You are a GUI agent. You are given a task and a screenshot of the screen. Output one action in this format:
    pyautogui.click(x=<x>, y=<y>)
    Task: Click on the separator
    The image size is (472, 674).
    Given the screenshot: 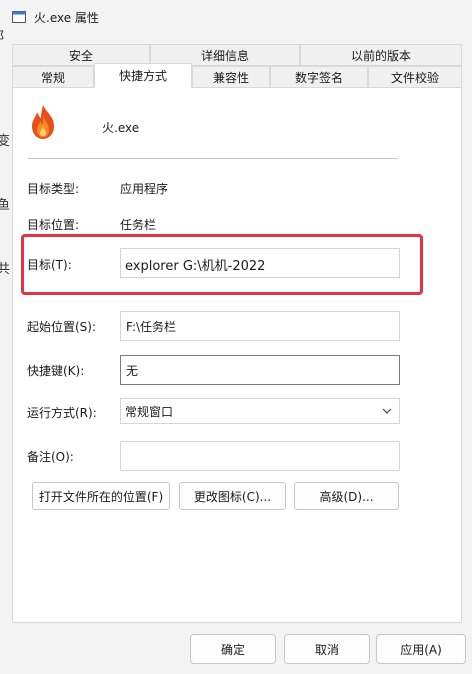 What is the action you would take?
    pyautogui.click(x=213, y=158)
    